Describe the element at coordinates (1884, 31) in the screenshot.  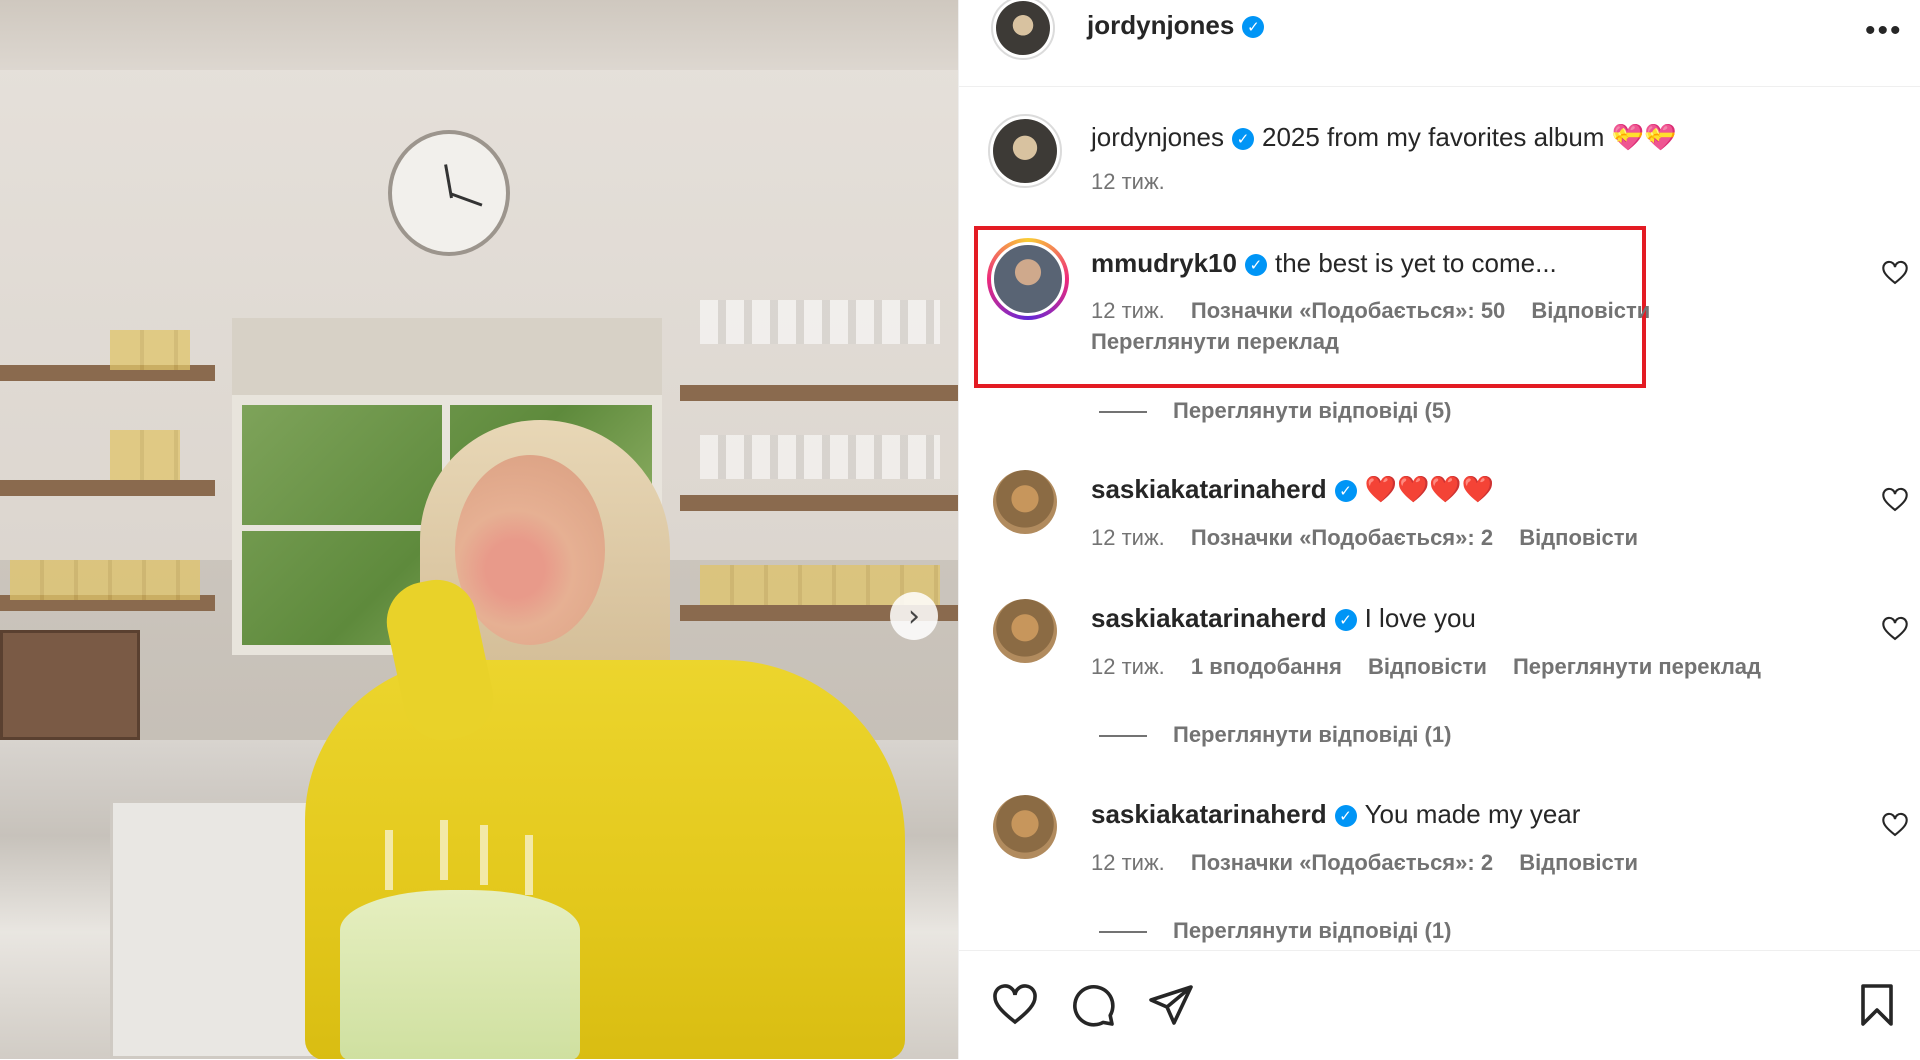
I see `more-options-icon: •••` at that location.